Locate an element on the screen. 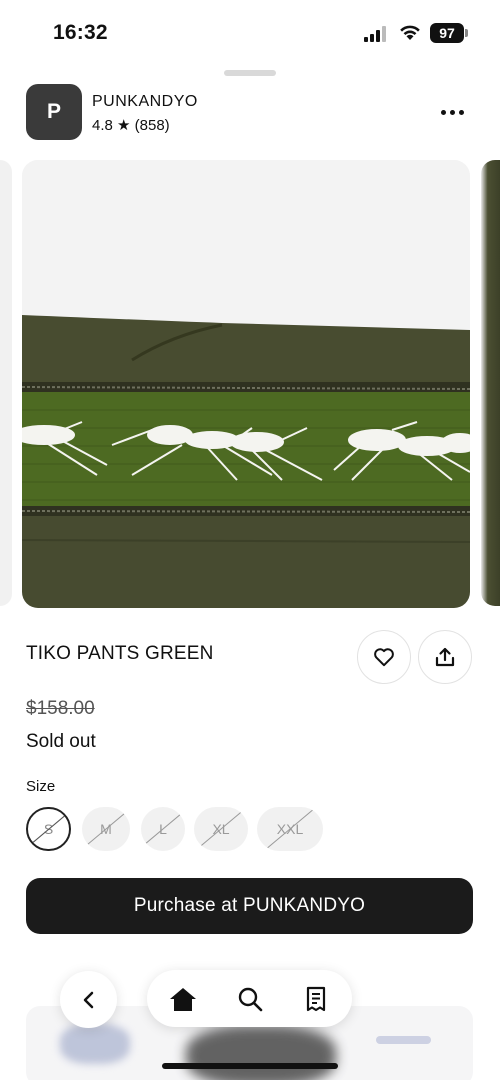 The image size is (500, 1080). back-button is located at coordinates (88, 999).